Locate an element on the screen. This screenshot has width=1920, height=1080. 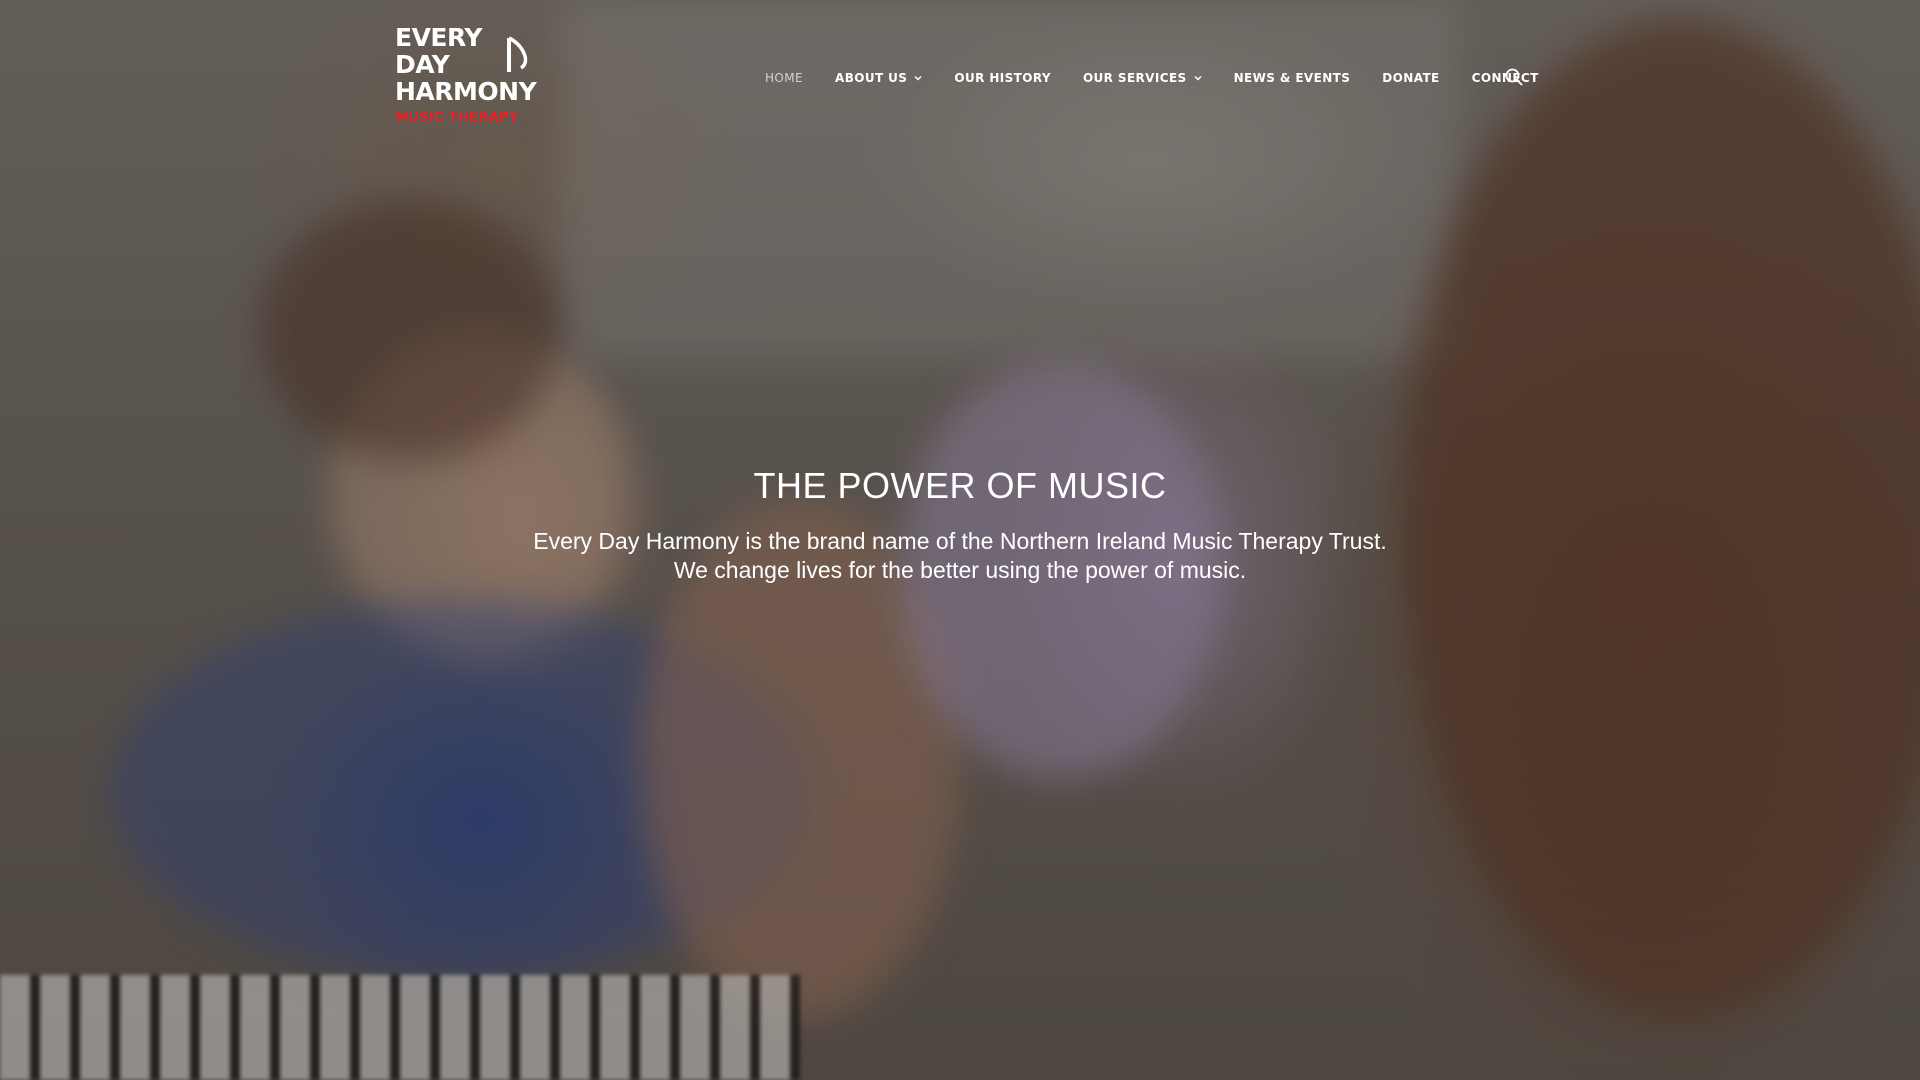
logo-subtitle: MUSIC THERAPY is located at coordinates (457, 117).